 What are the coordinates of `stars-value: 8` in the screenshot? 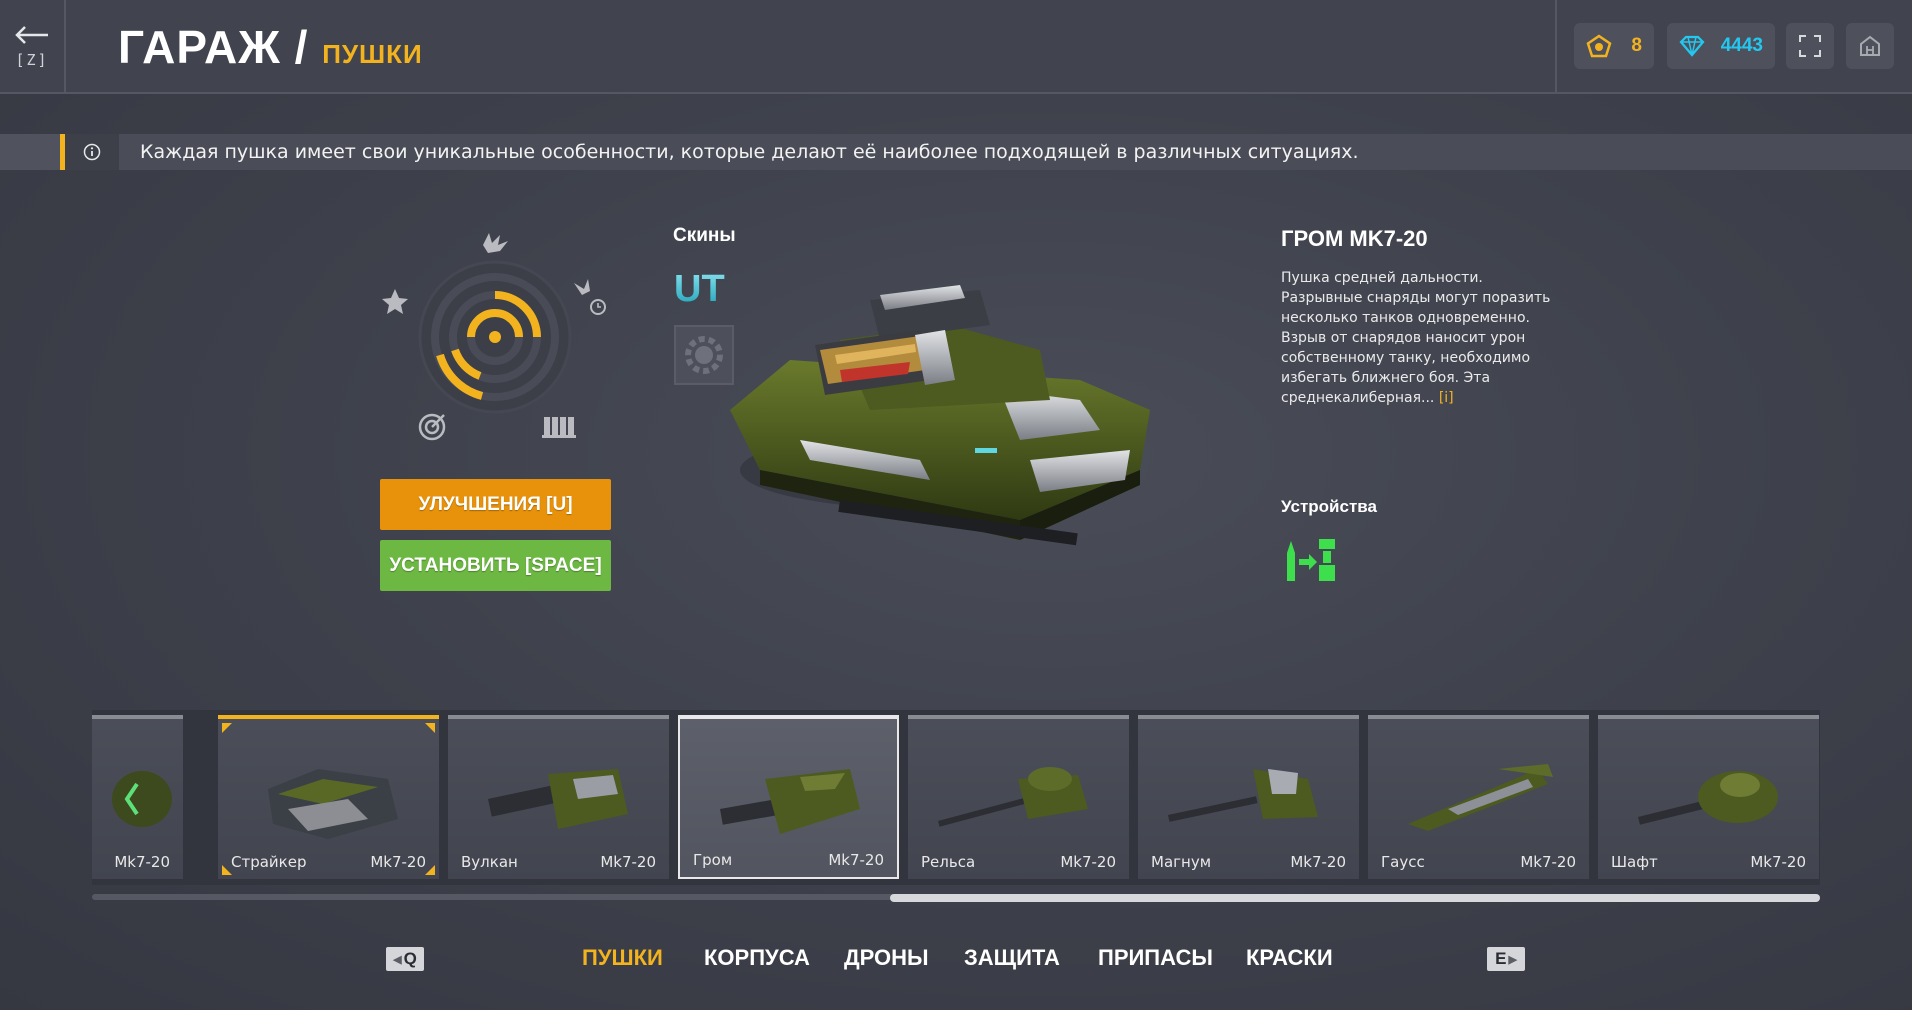 It's located at (1636, 45).